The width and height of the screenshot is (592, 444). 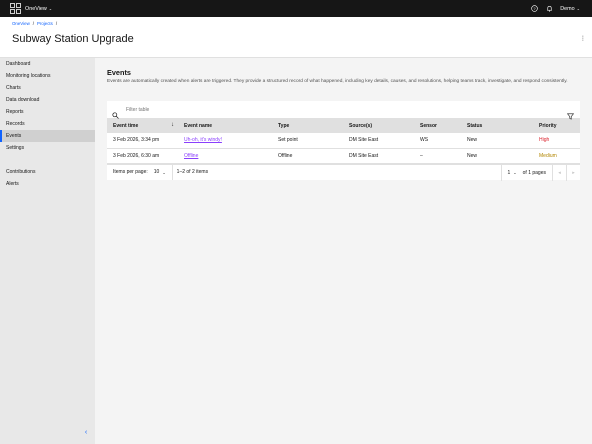 I want to click on page-number-select: 1 ⌄, so click(x=511, y=172).